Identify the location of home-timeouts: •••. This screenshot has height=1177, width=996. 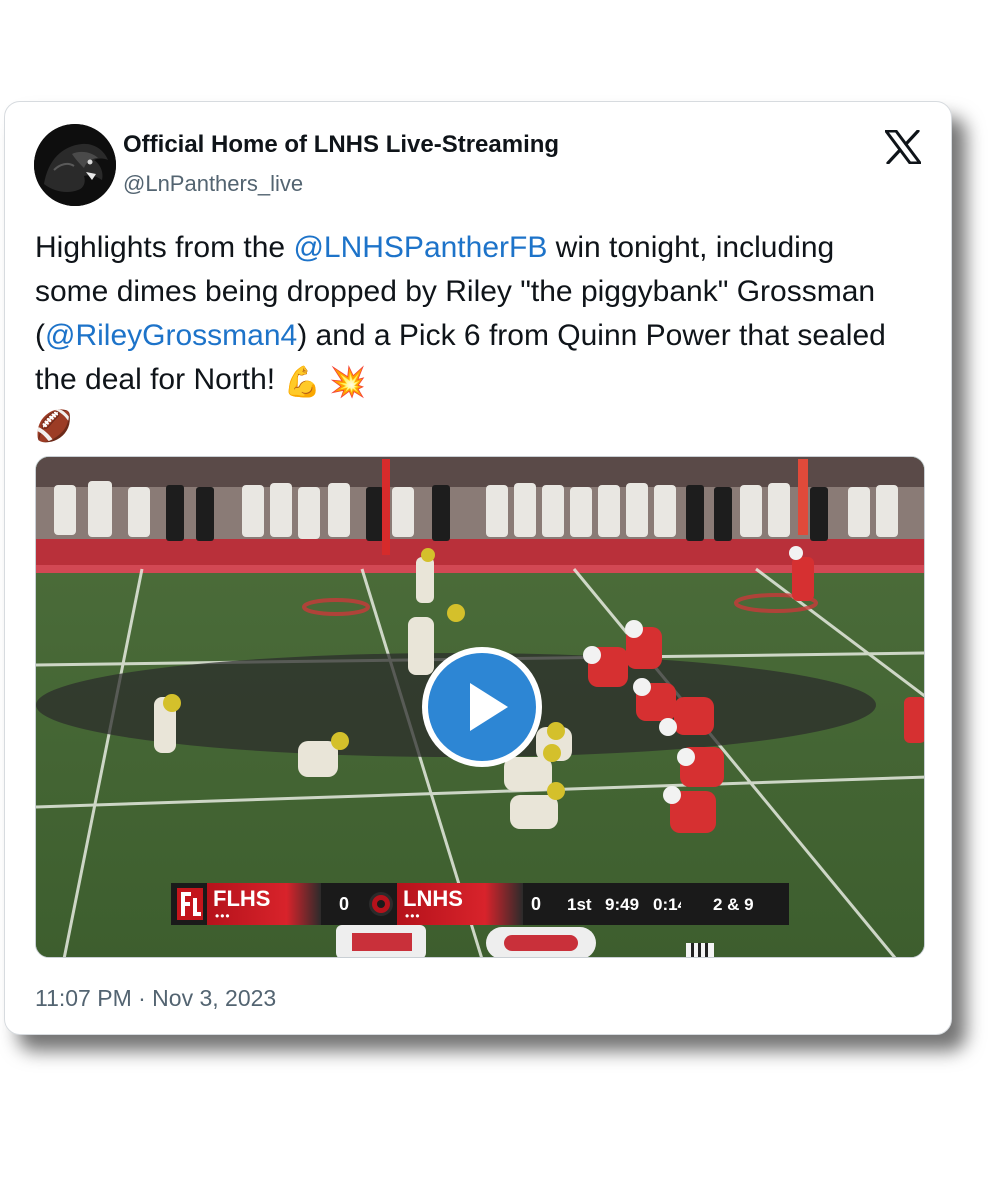
(413, 916).